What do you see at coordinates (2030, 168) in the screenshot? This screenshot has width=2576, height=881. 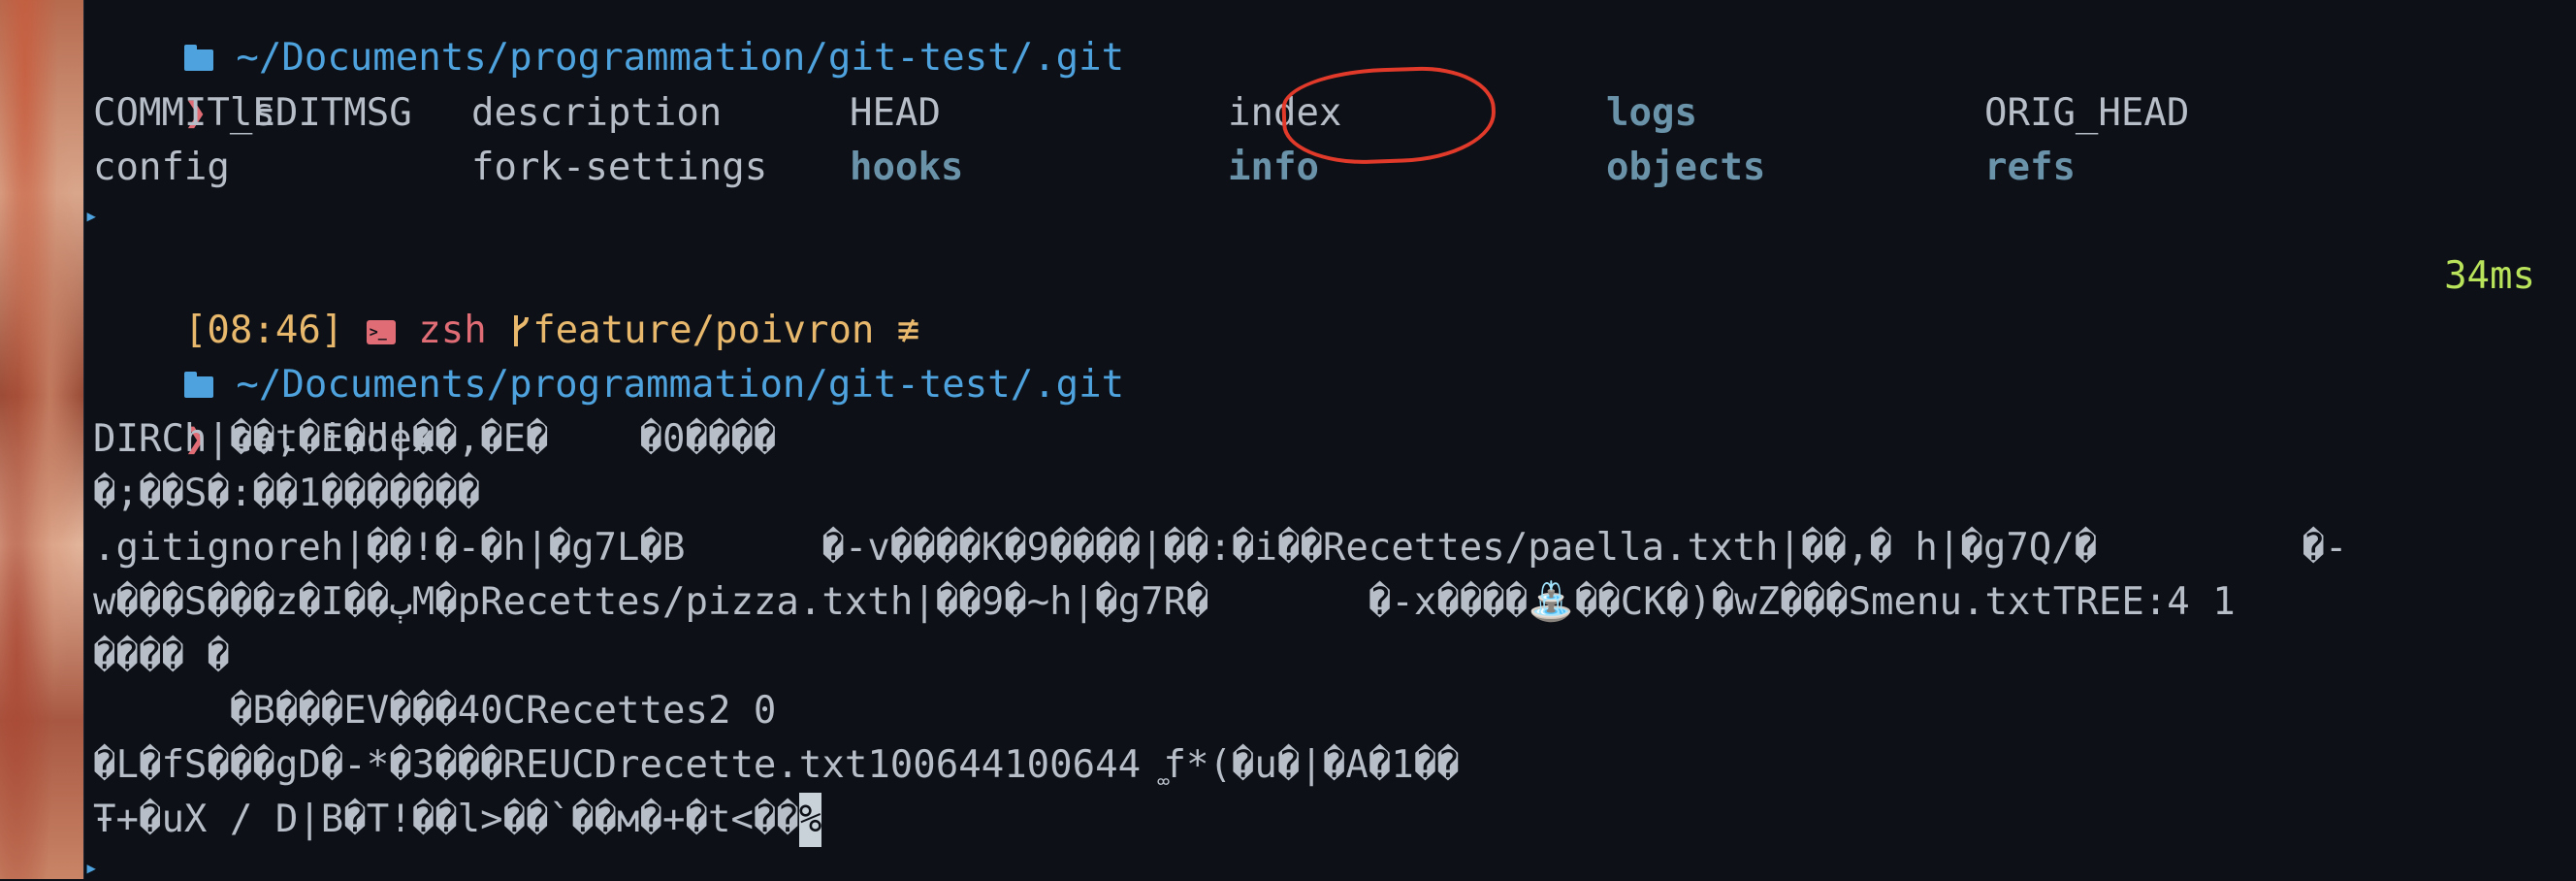 I see `ls-entry-dir: refs` at bounding box center [2030, 168].